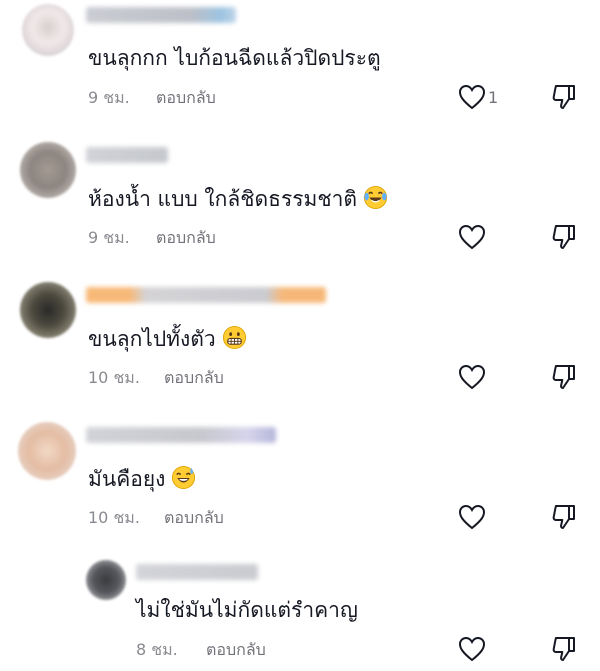  I want to click on comment-text: มันคือยุง, so click(142, 479).